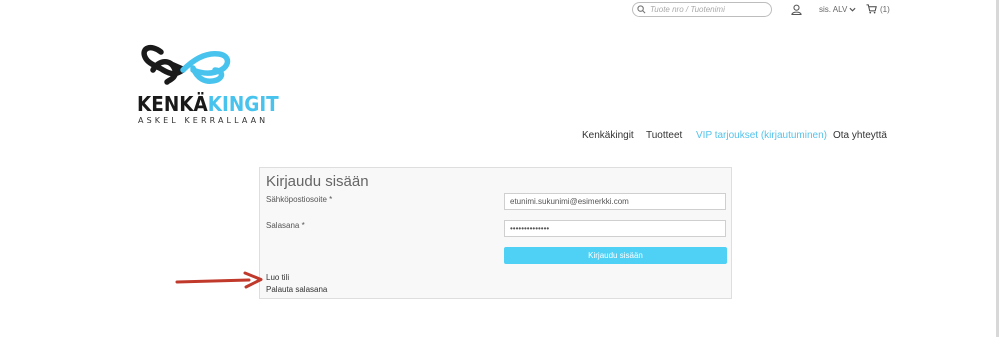  What do you see at coordinates (641, 9) in the screenshot?
I see `search-icon` at bounding box center [641, 9].